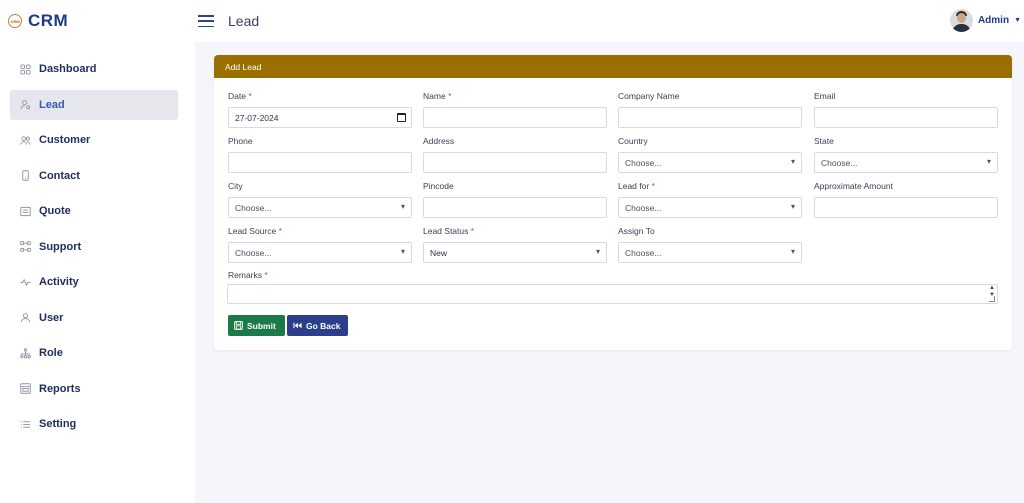 The height and width of the screenshot is (503, 1024). I want to click on users-icon, so click(25, 140).